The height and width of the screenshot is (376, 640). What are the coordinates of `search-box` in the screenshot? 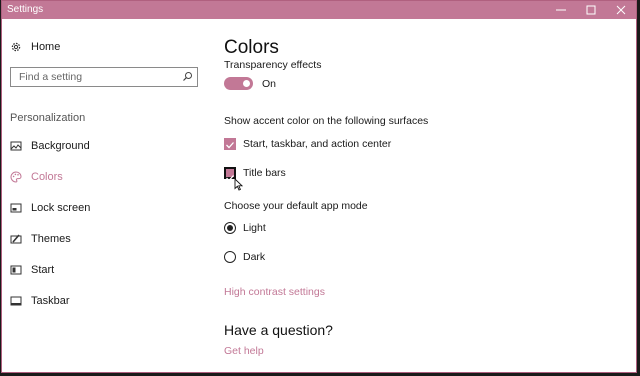 It's located at (104, 77).